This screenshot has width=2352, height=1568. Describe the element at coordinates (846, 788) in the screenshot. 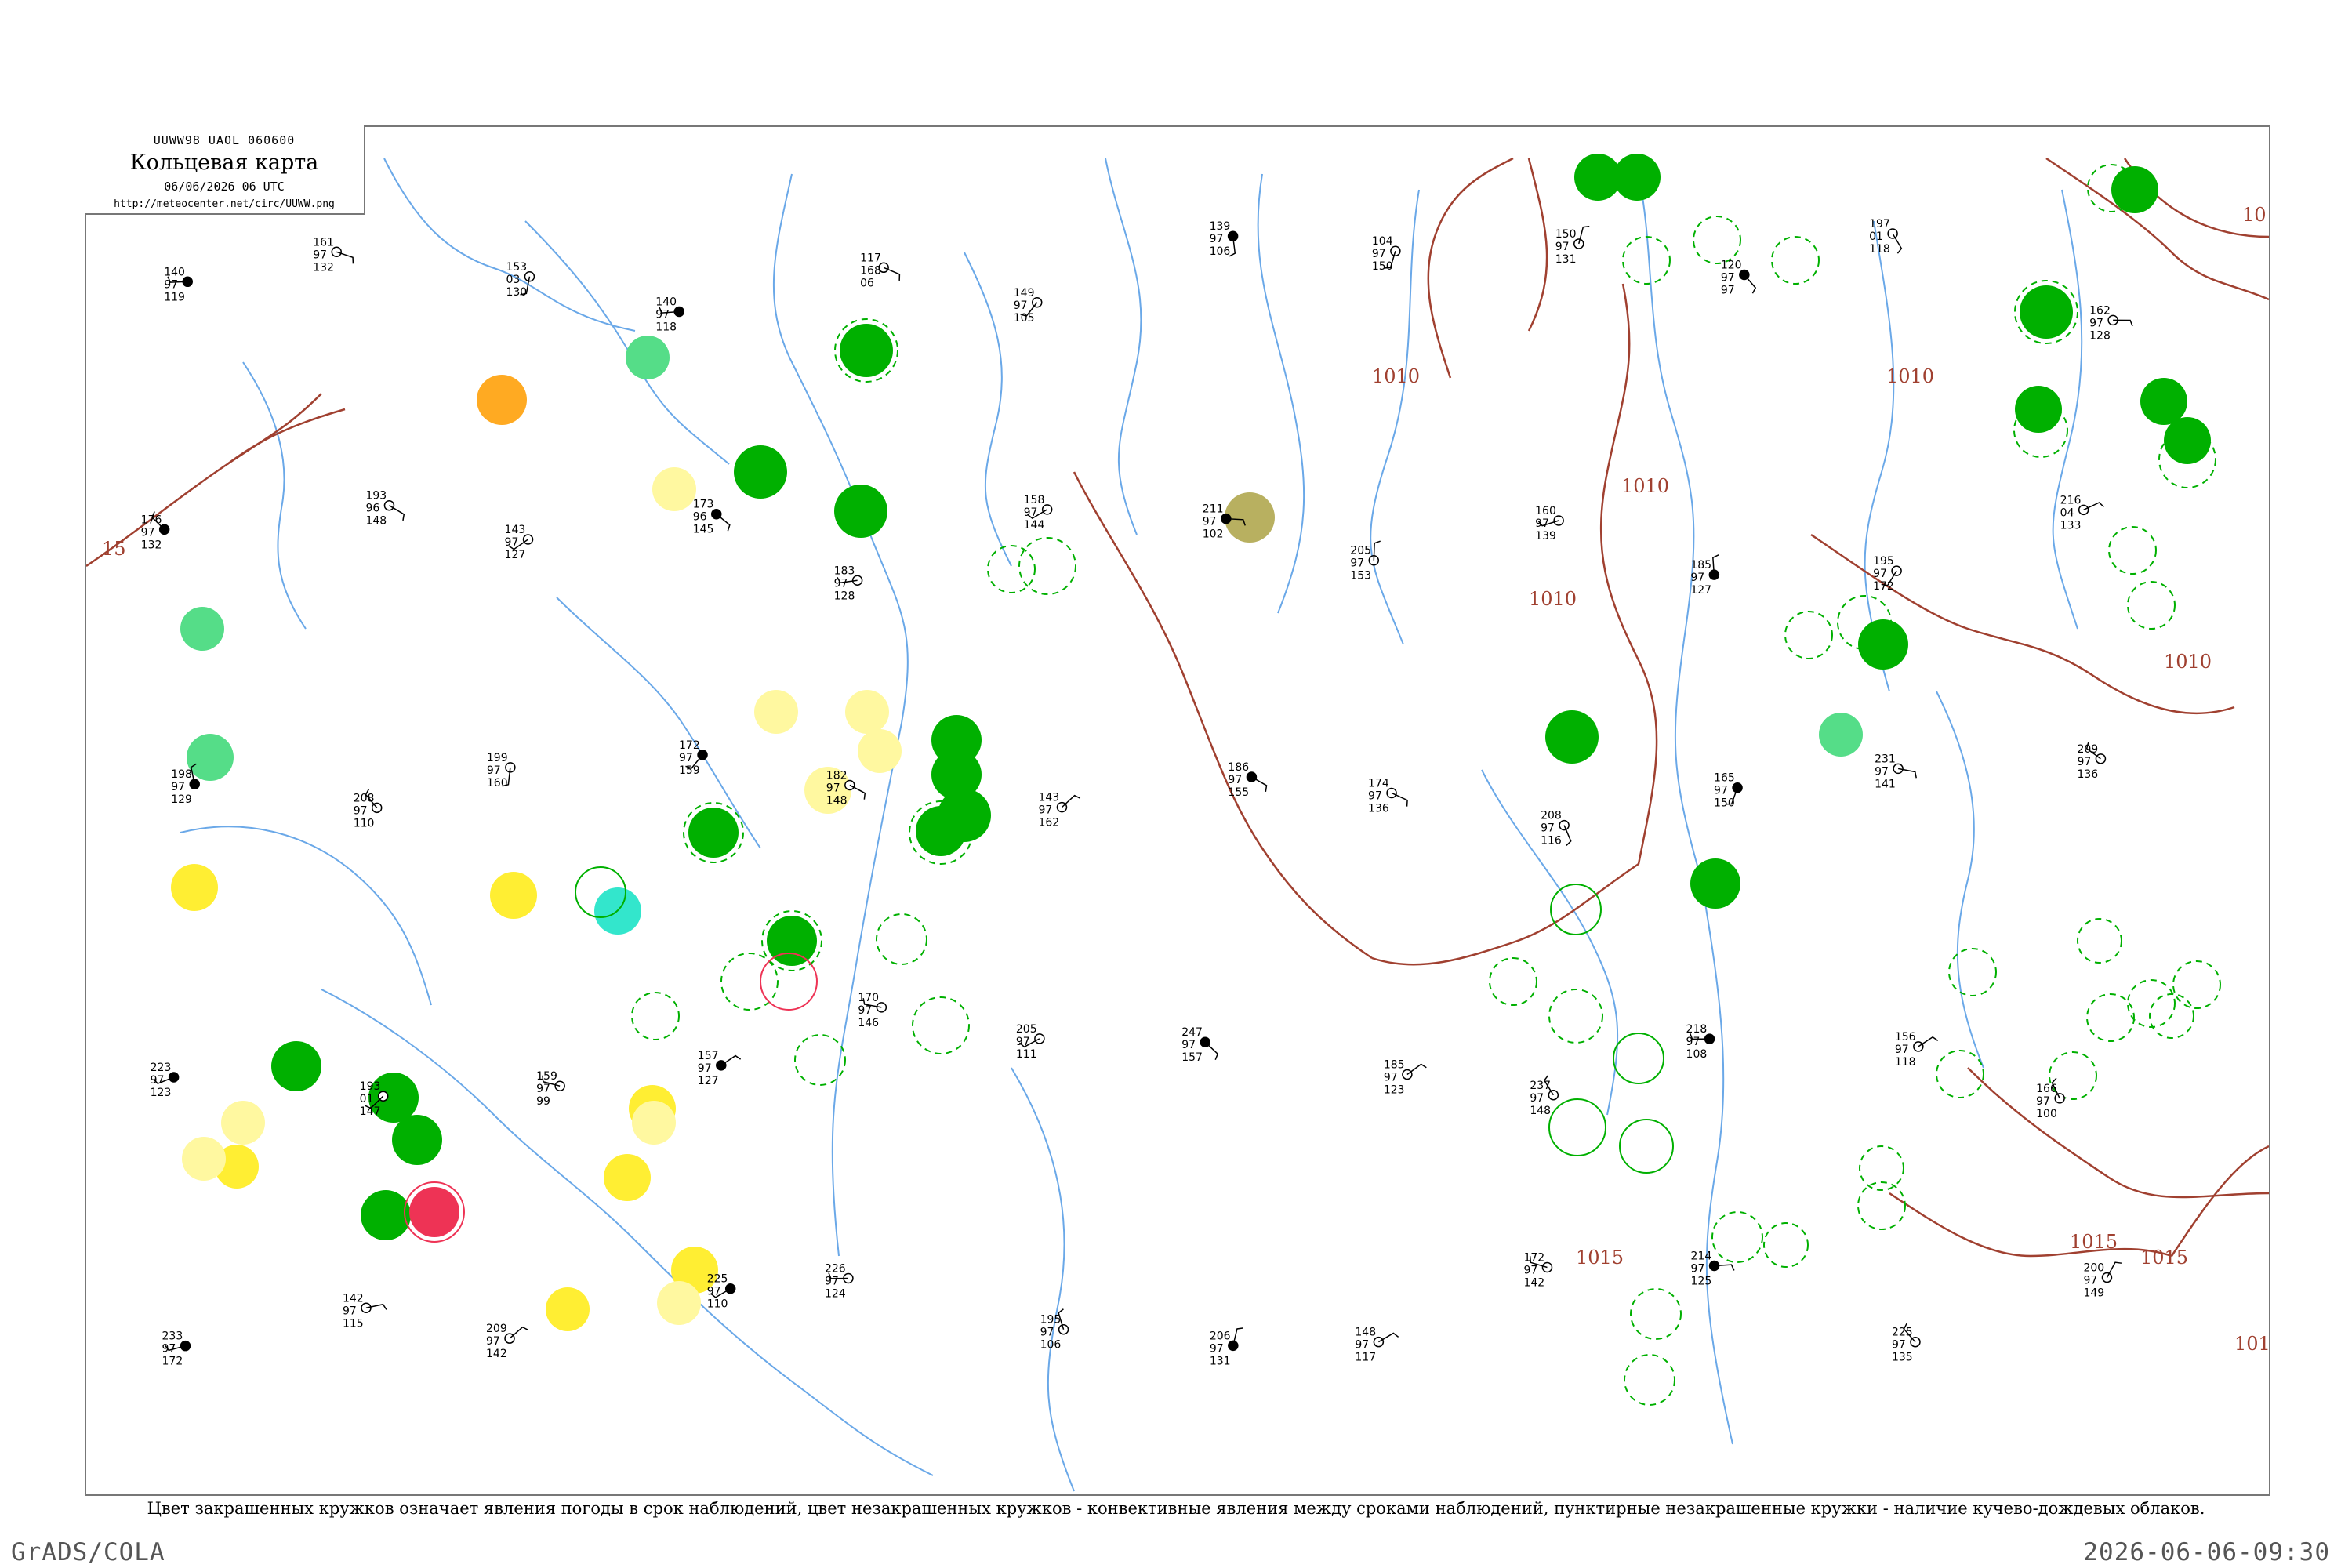

I see `station-plot: 18297148` at that location.